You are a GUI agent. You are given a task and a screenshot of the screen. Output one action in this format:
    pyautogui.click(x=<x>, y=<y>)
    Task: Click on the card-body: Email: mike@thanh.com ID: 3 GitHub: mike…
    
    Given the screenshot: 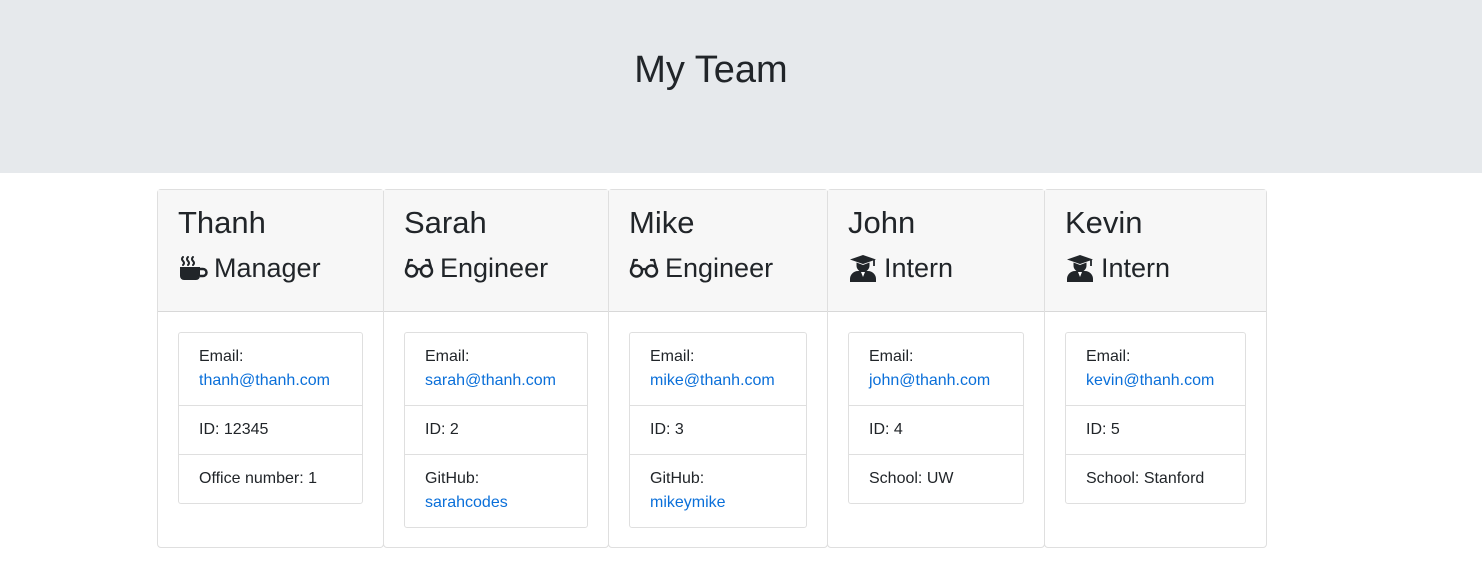 What is the action you would take?
    pyautogui.click(x=718, y=420)
    